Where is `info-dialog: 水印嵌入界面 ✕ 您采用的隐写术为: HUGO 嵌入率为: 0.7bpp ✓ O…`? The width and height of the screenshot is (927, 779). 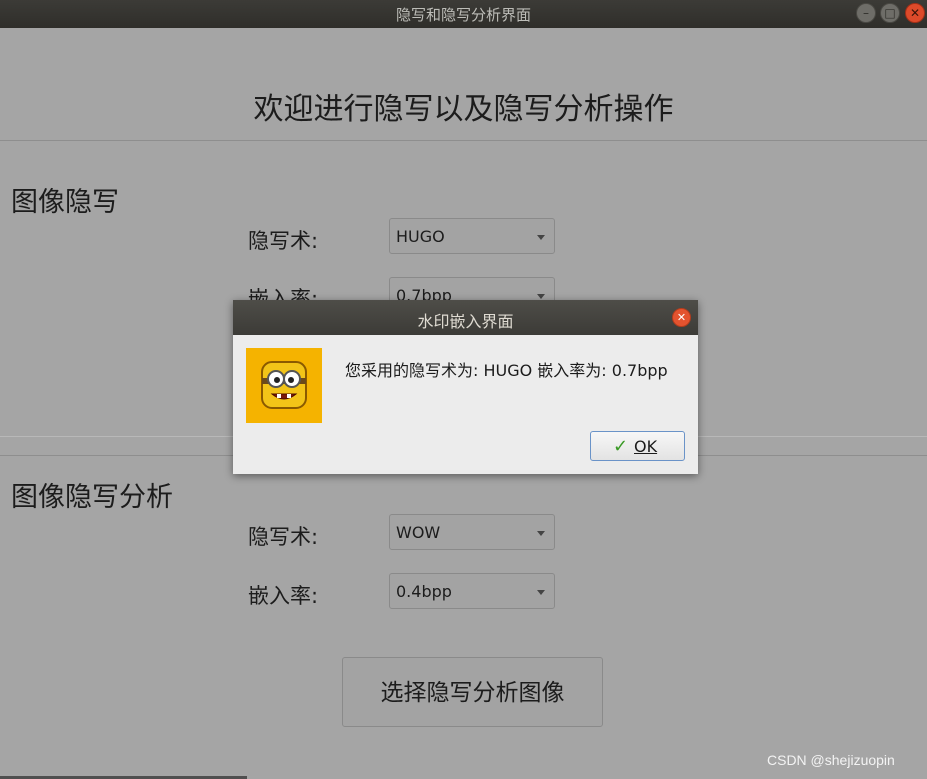
info-dialog: 水印嵌入界面 ✕ 您采用的隐写术为: HUGO 嵌入率为: 0.7bpp ✓ O… is located at coordinates (465, 387).